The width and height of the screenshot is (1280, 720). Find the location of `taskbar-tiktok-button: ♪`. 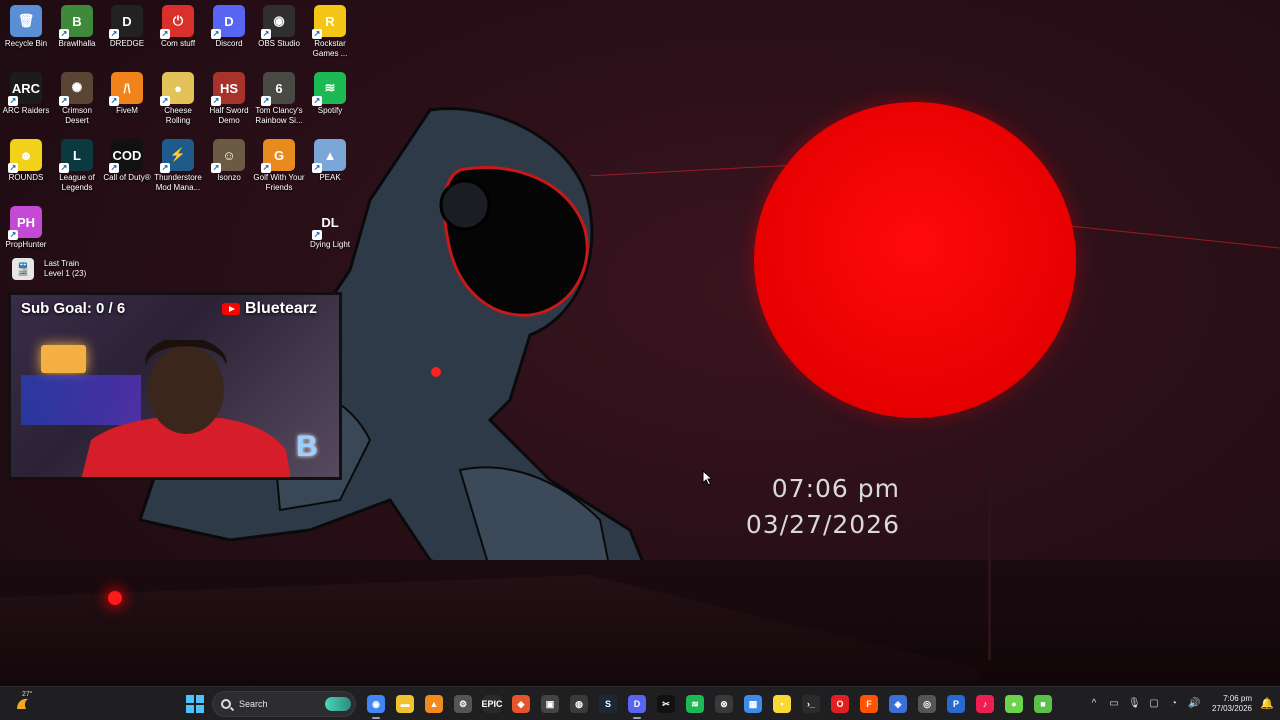

taskbar-tiktok-button: ♪ is located at coordinates (985, 704).